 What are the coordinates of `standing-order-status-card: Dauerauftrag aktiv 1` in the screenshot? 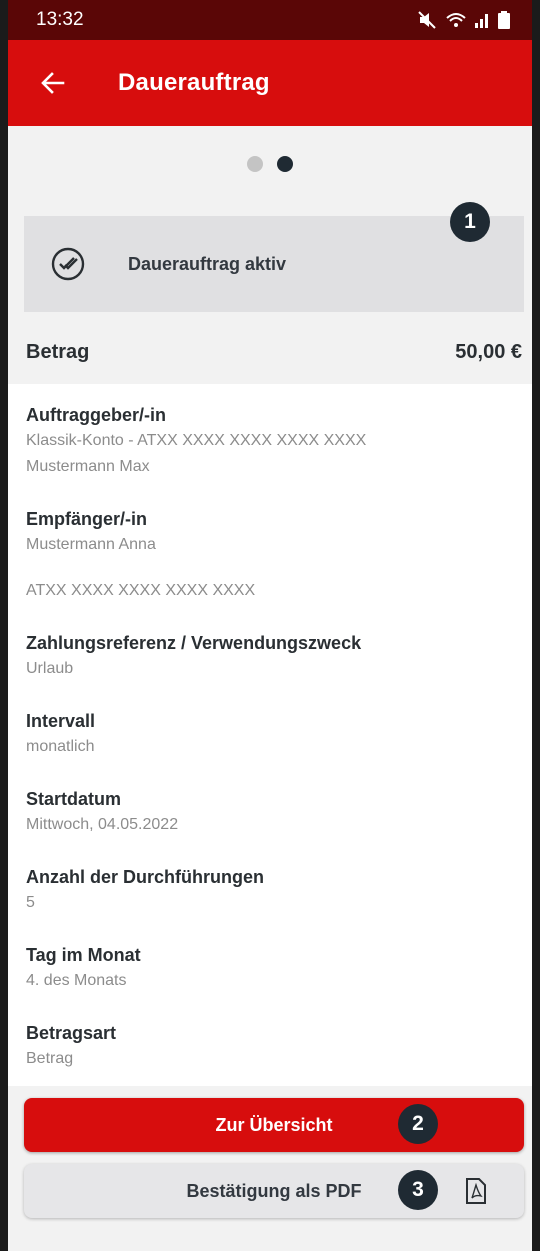 It's located at (274, 257).